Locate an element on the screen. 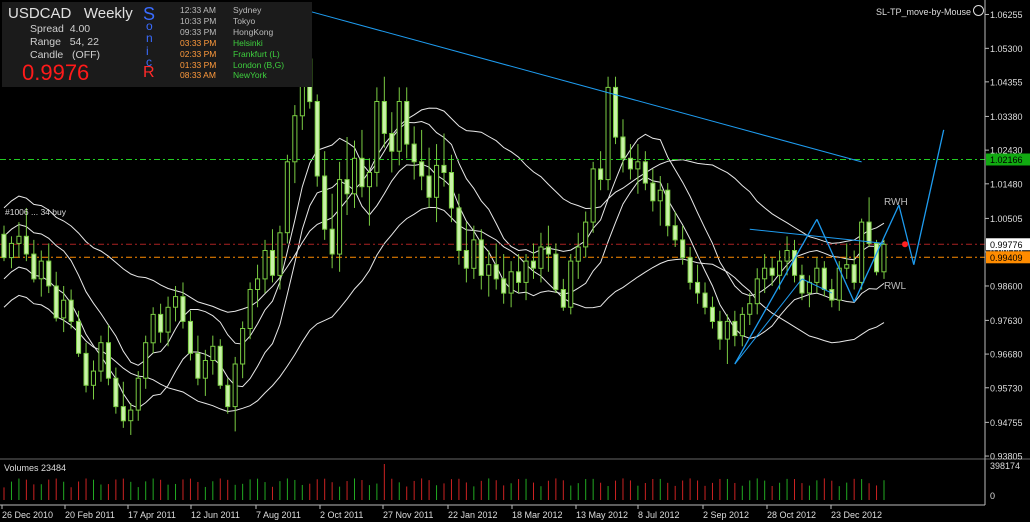 The image size is (1030, 522). price-tag-label: 0.99776 is located at coordinates (1006, 245).